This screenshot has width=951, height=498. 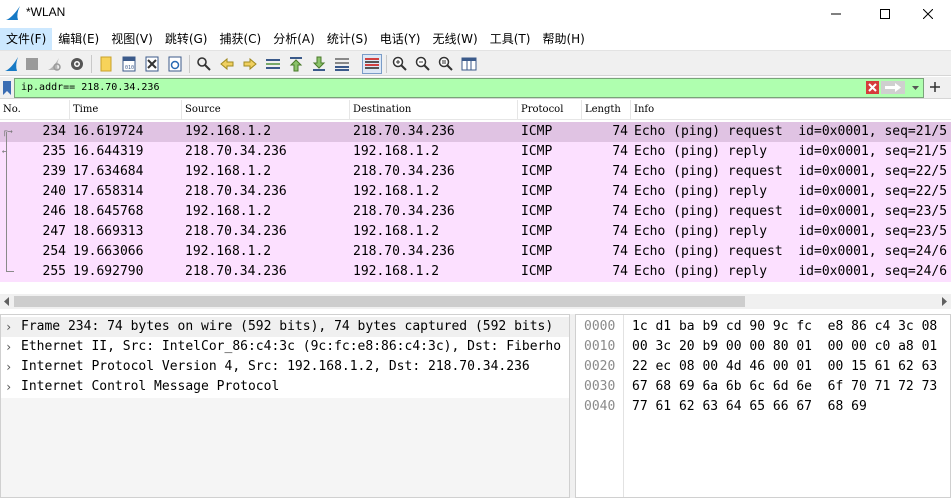 I want to click on start-capture-button, so click(x=12, y=64).